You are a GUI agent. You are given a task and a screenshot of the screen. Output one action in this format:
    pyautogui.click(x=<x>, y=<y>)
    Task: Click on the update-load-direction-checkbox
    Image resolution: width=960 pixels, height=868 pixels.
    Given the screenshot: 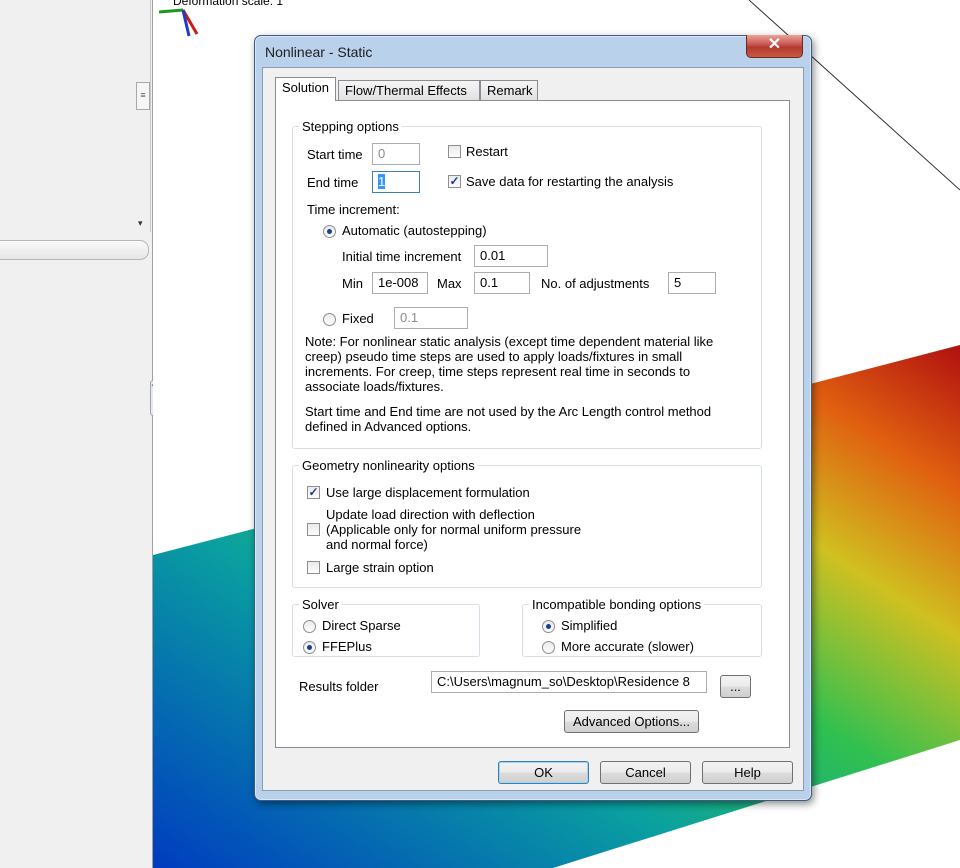 What is the action you would take?
    pyautogui.click(x=313, y=529)
    